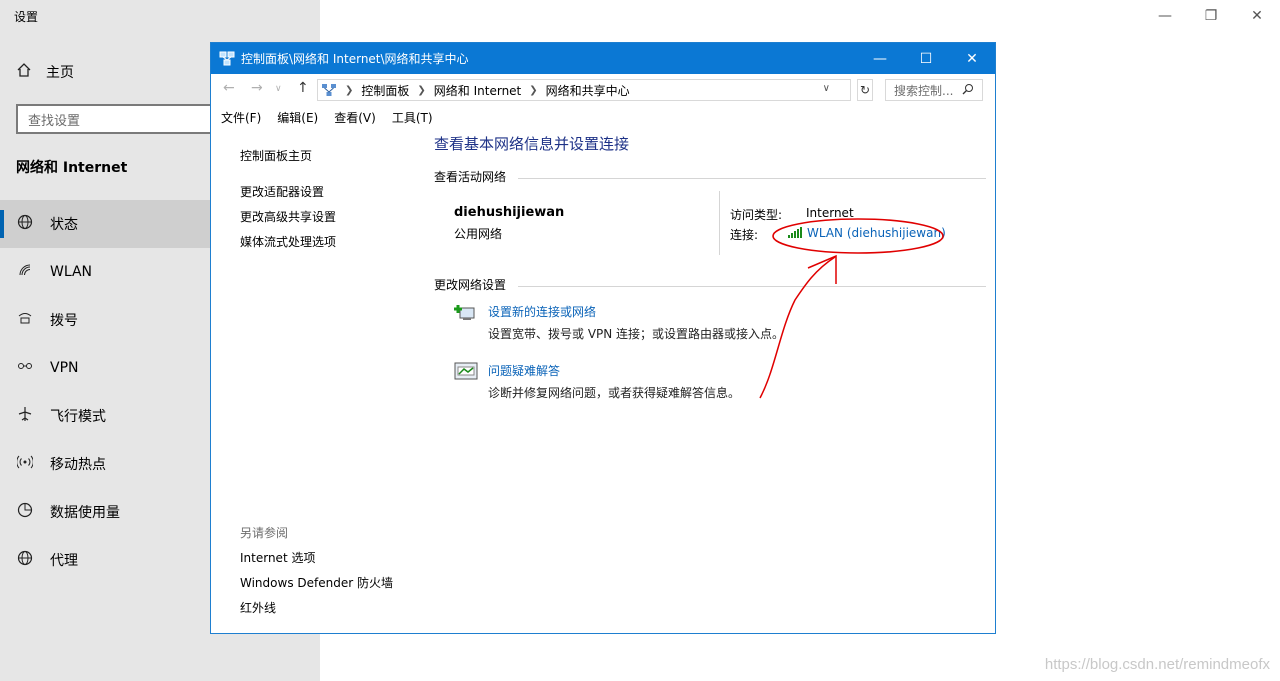 The image size is (1280, 681). Describe the element at coordinates (25, 320) in the screenshot. I see `dialup-icon` at that location.